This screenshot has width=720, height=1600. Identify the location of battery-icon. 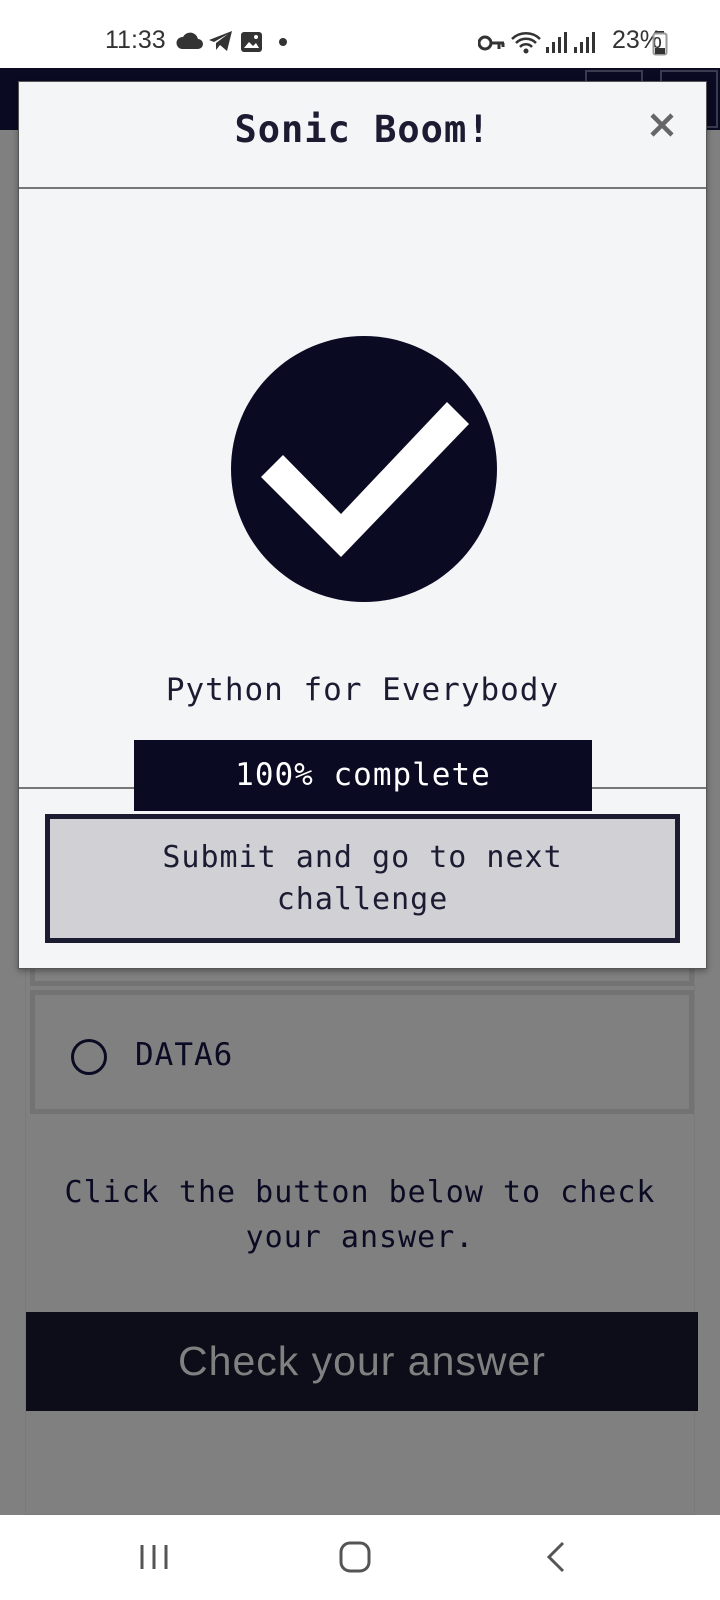
(660, 43).